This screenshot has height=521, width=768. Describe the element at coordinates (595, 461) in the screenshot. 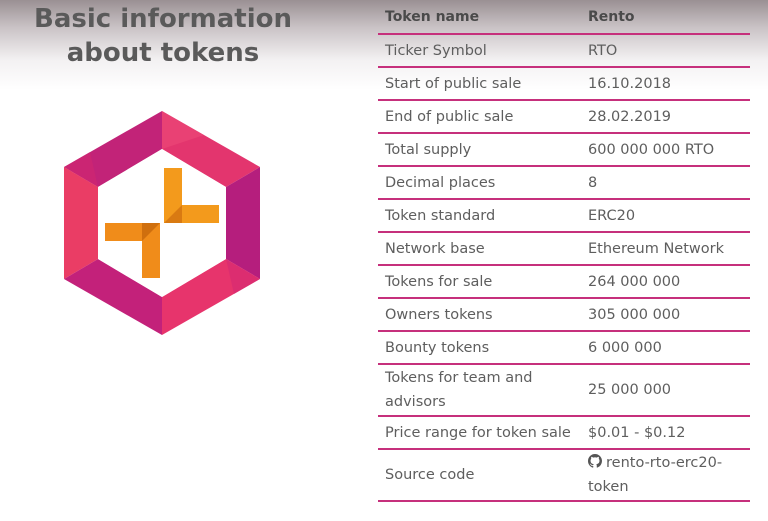

I see `github-icon` at that location.